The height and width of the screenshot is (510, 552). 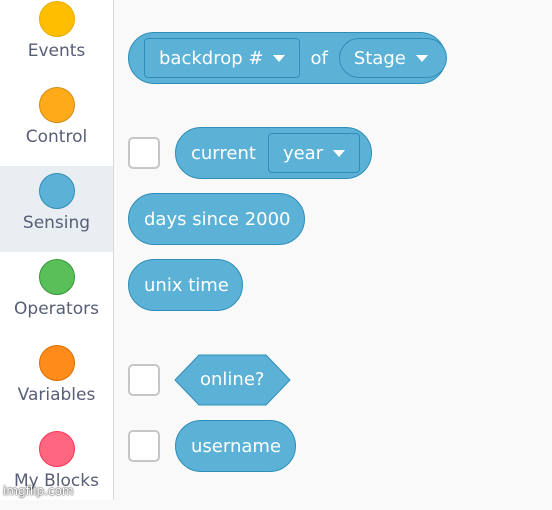 I want to click on current-monitor-checkbox, so click(x=144, y=153).